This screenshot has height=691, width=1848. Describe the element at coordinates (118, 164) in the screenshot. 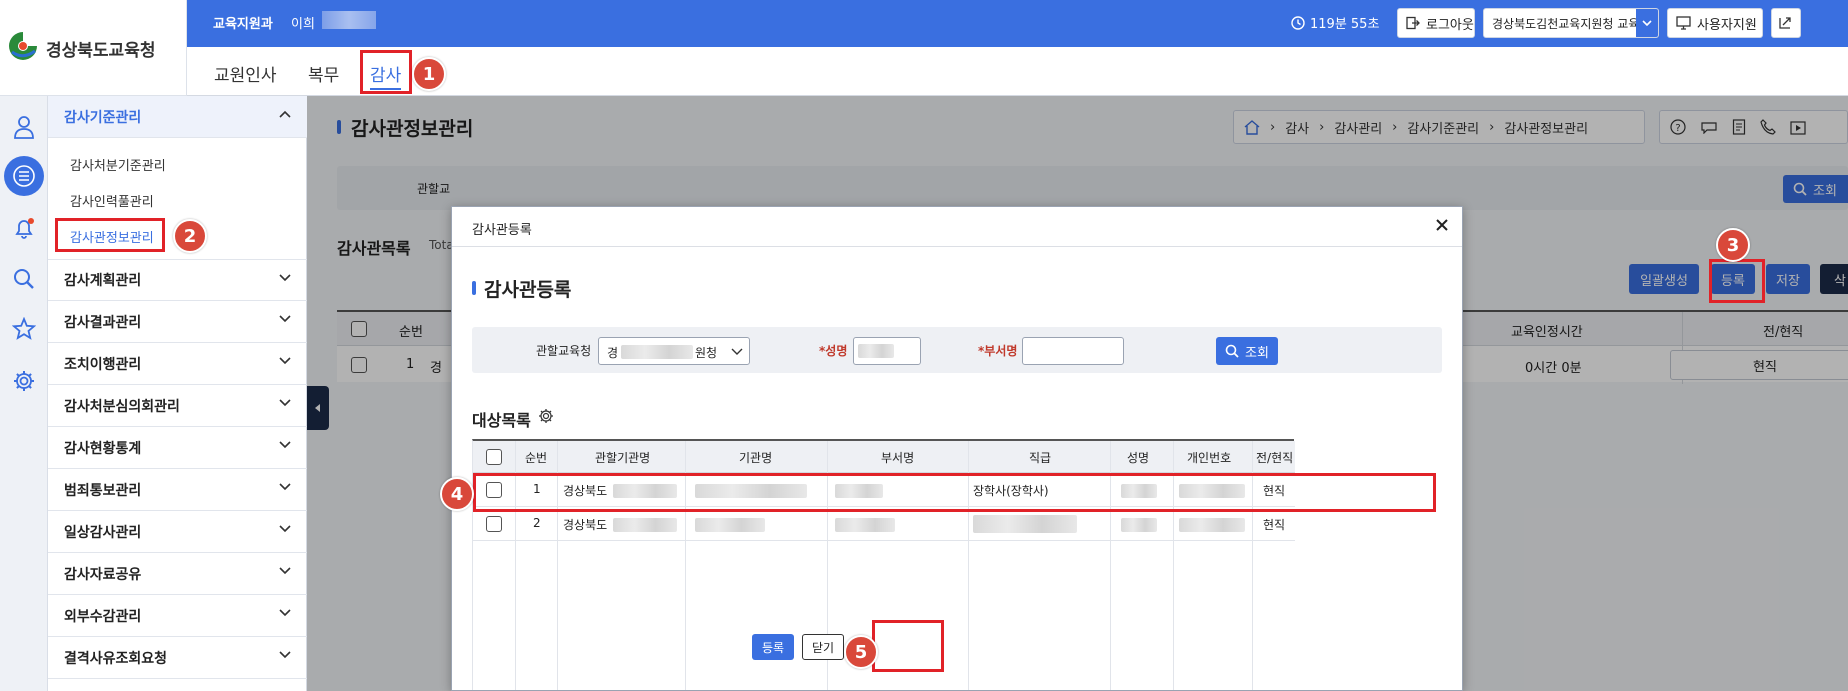

I see `menu-item-disposition-standard: 감사처분기준관리` at that location.